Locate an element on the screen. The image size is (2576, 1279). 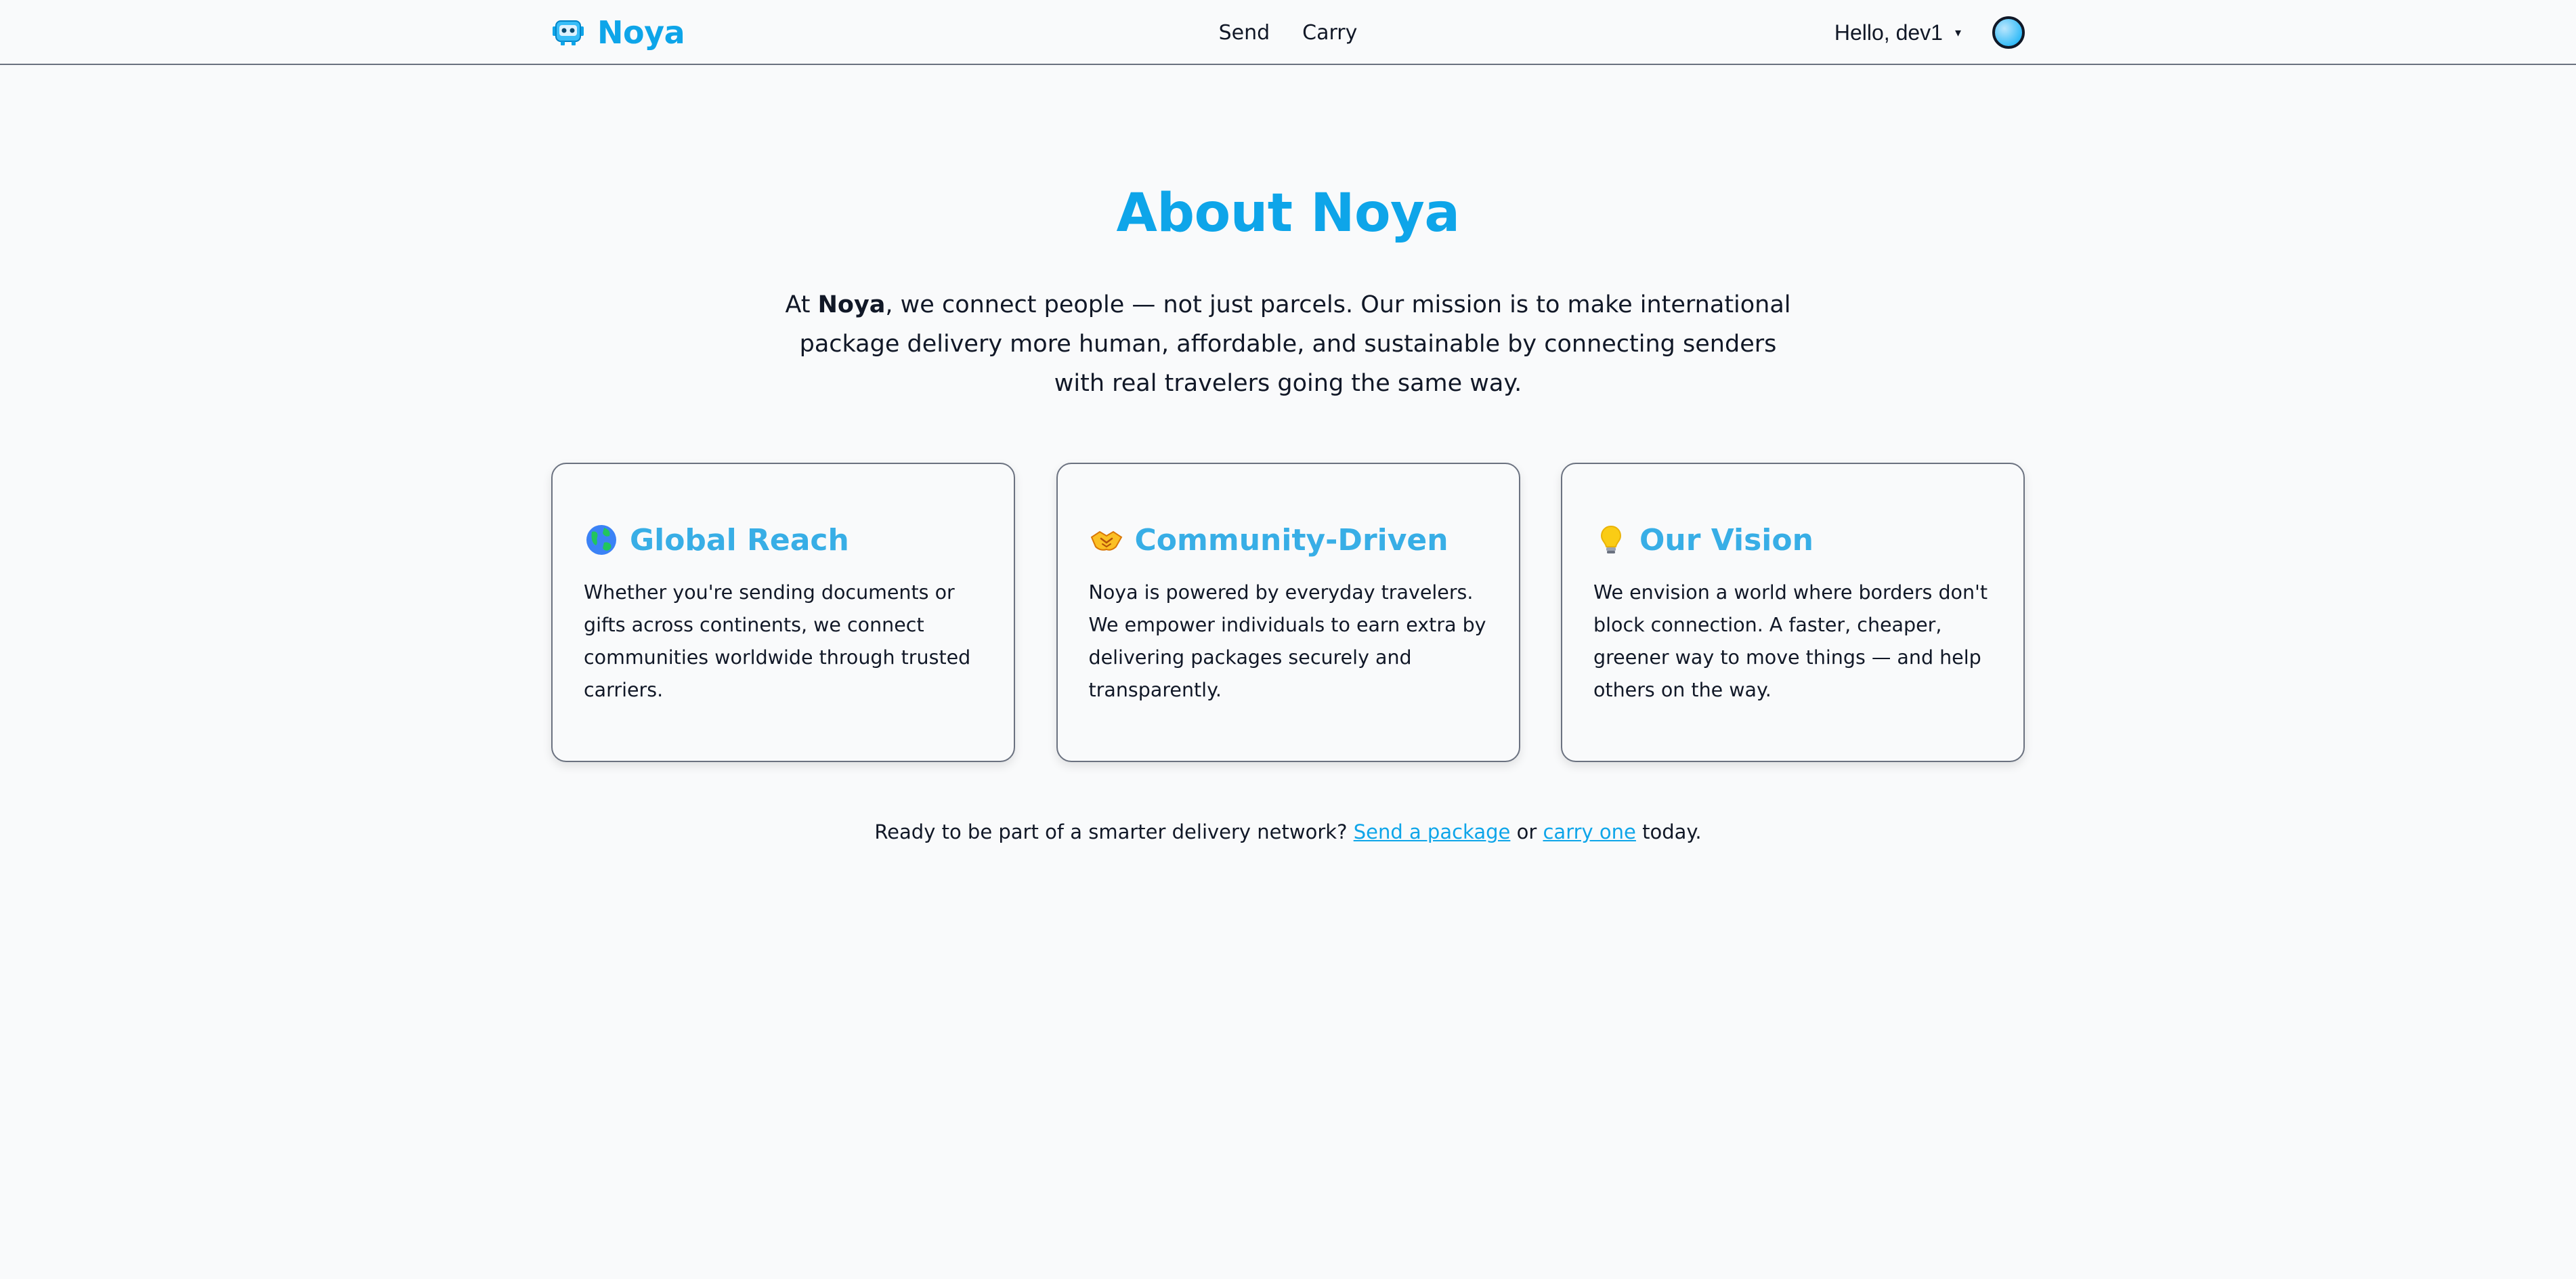
chevron-down-icon: ▾ is located at coordinates (1957, 32).